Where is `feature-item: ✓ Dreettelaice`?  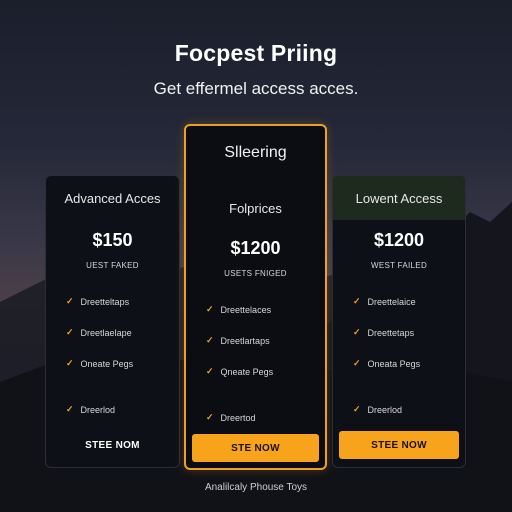 feature-item: ✓ Dreettelaice is located at coordinates (384, 301).